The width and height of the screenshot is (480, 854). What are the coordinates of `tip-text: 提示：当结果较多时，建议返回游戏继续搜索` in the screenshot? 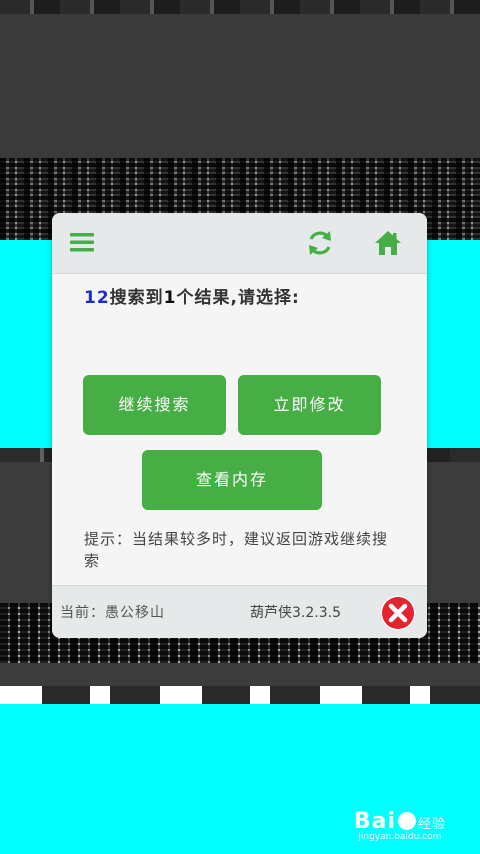 It's located at (236, 550).